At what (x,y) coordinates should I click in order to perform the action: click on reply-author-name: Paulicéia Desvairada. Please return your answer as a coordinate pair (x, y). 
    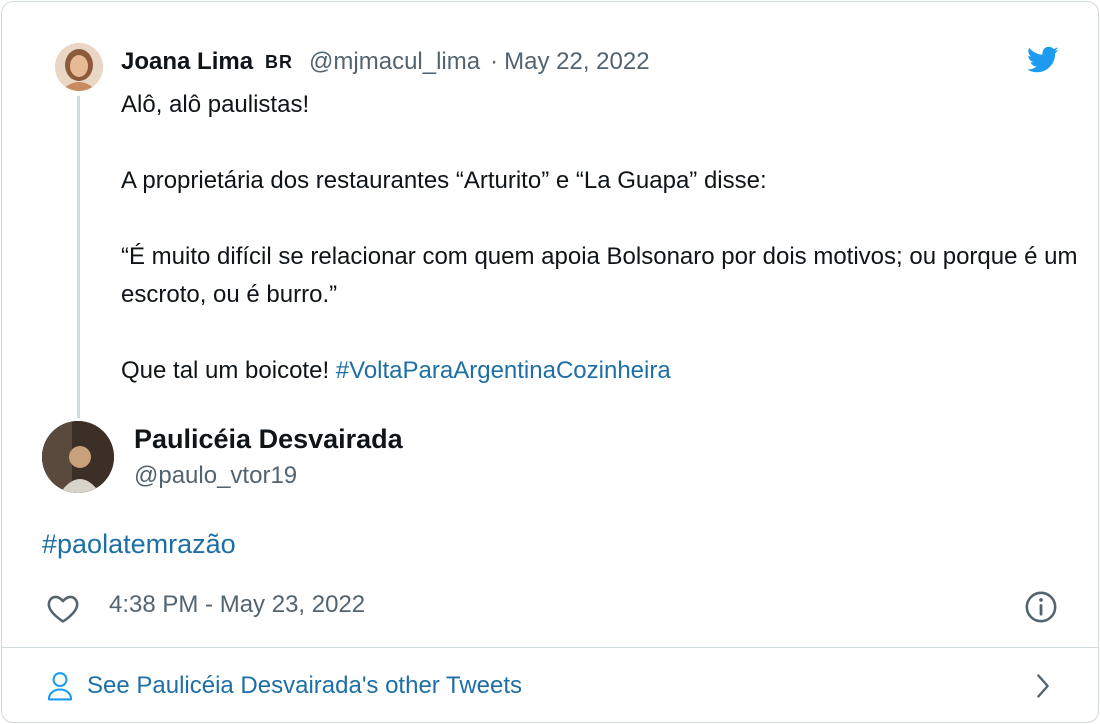
    Looking at the image, I should click on (268, 439).